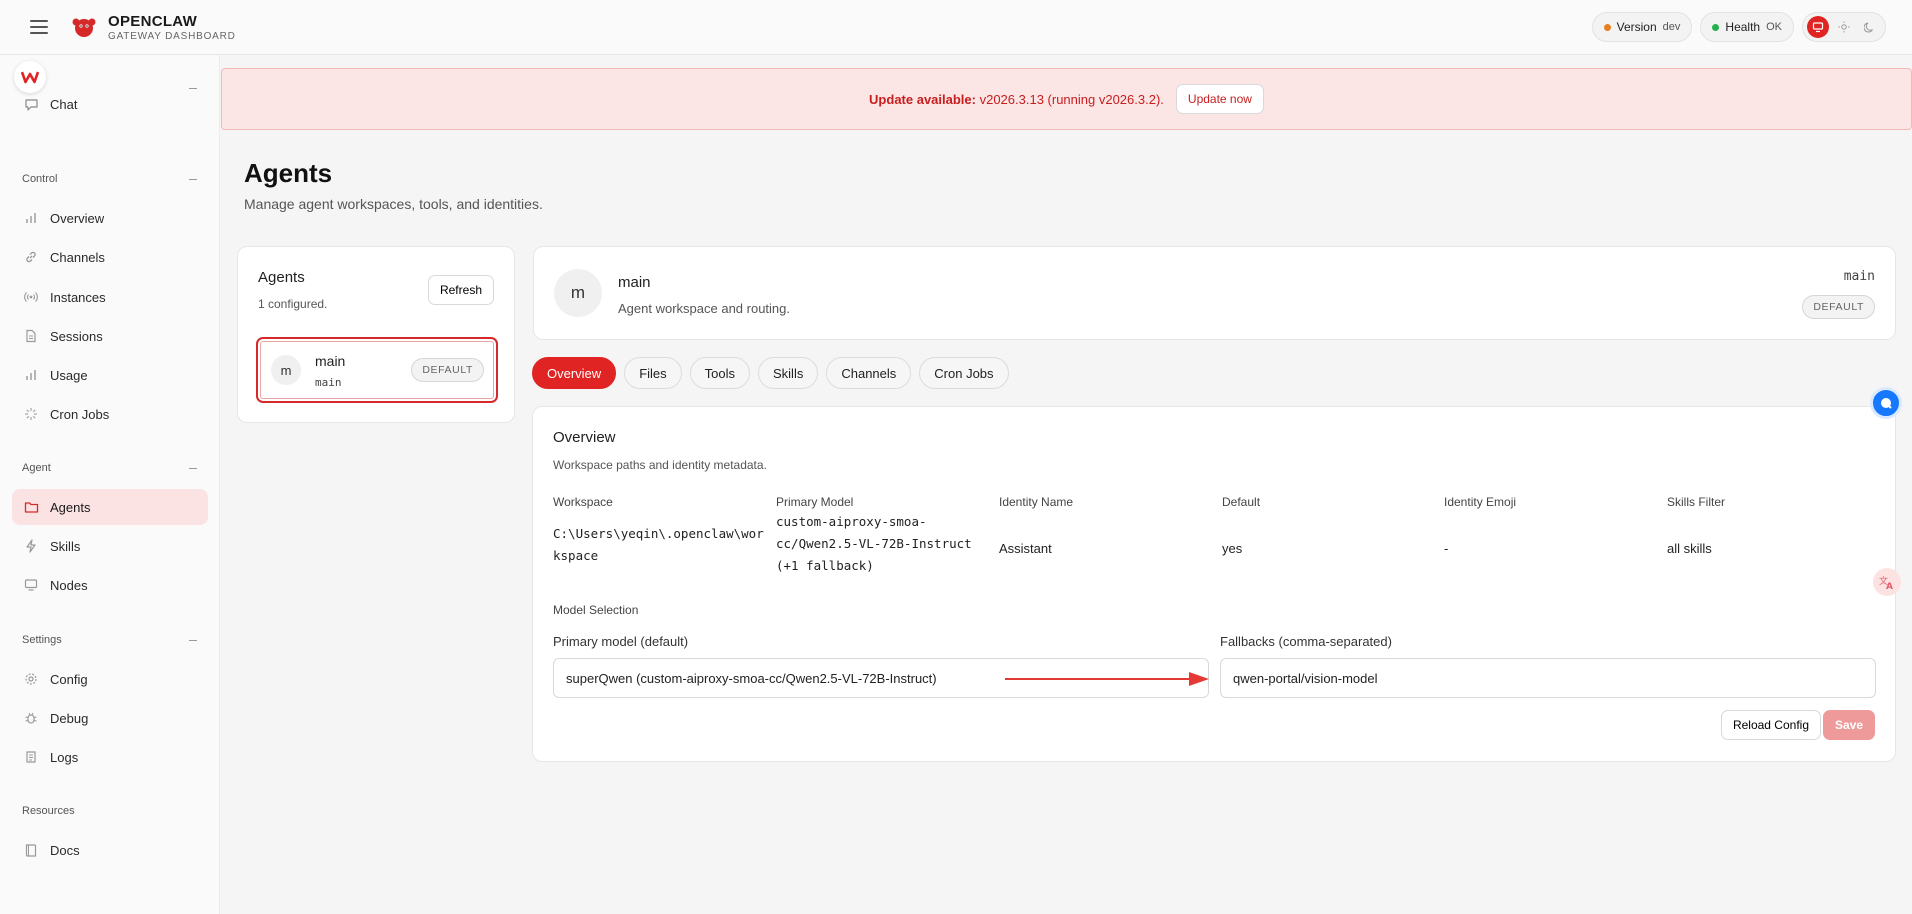 This screenshot has width=1912, height=914. I want to click on agents-card-title: Agents, so click(281, 277).